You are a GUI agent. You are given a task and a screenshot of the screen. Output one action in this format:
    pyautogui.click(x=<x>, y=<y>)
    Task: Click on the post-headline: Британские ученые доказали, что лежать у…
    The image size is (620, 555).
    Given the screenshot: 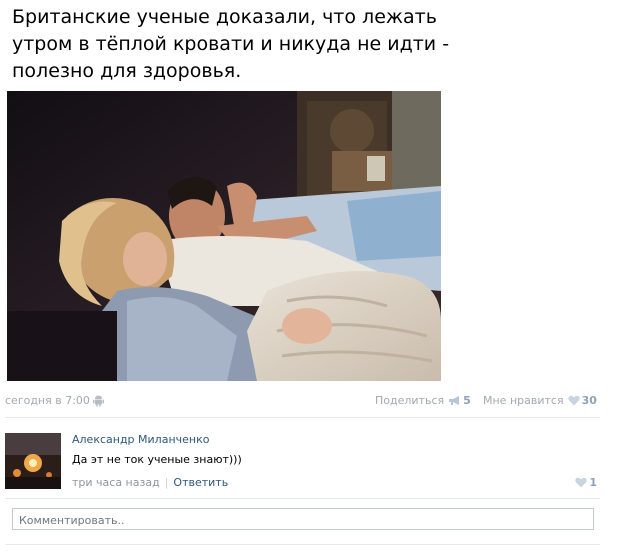 What is the action you would take?
    pyautogui.click(x=231, y=44)
    